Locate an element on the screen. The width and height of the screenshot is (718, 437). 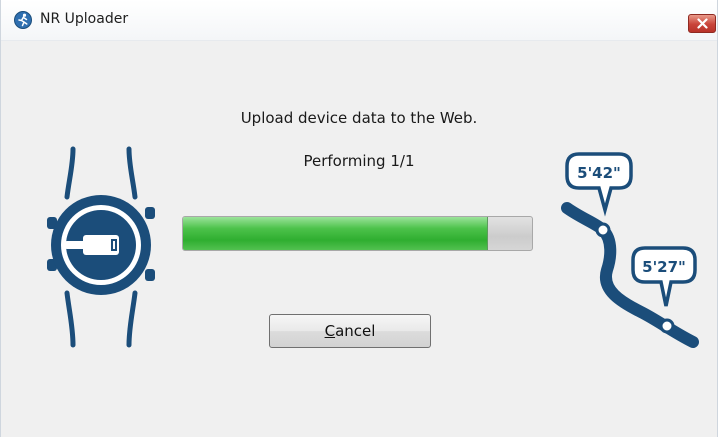
pace-2-label: 5'27" is located at coordinates (664, 267).